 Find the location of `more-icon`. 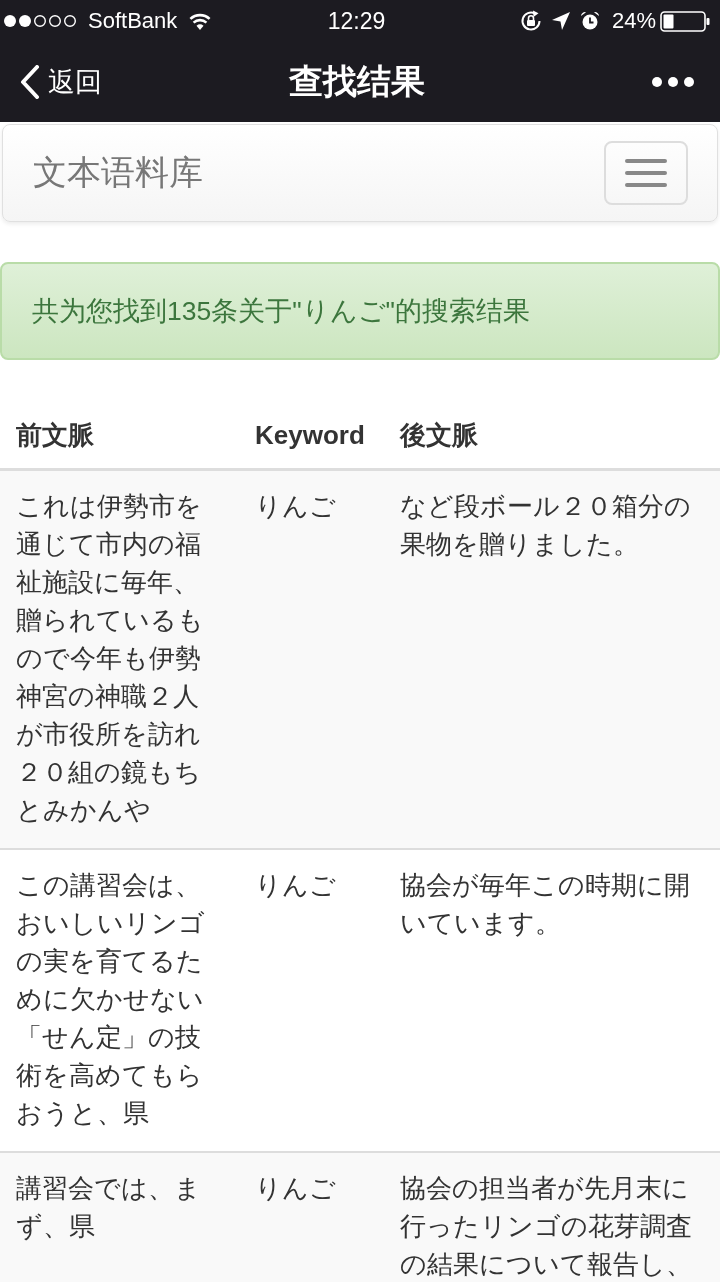

more-icon is located at coordinates (673, 82).